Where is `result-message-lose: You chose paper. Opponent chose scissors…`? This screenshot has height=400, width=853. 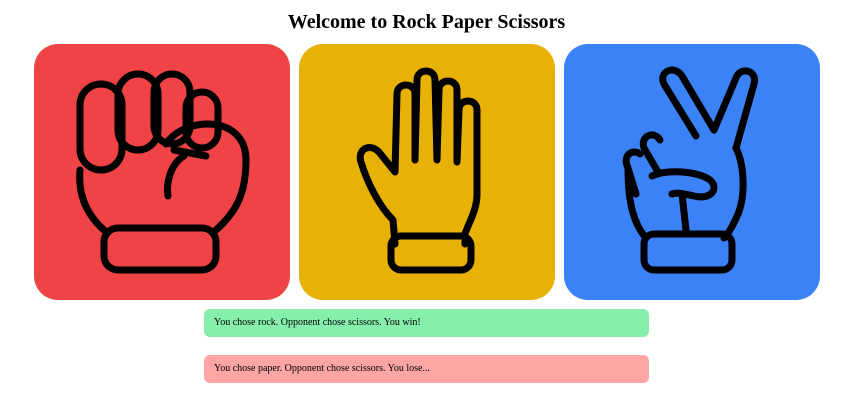 result-message-lose: You chose paper. Opponent chose scissors… is located at coordinates (426, 369).